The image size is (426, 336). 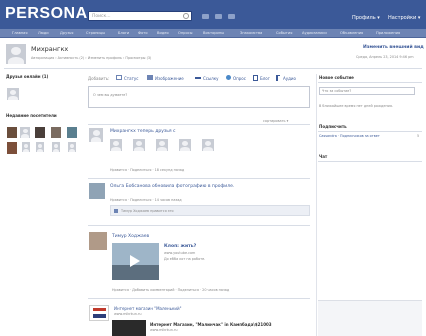 I want to click on status-textarea: О чем вы думаете?, so click(x=199, y=97).